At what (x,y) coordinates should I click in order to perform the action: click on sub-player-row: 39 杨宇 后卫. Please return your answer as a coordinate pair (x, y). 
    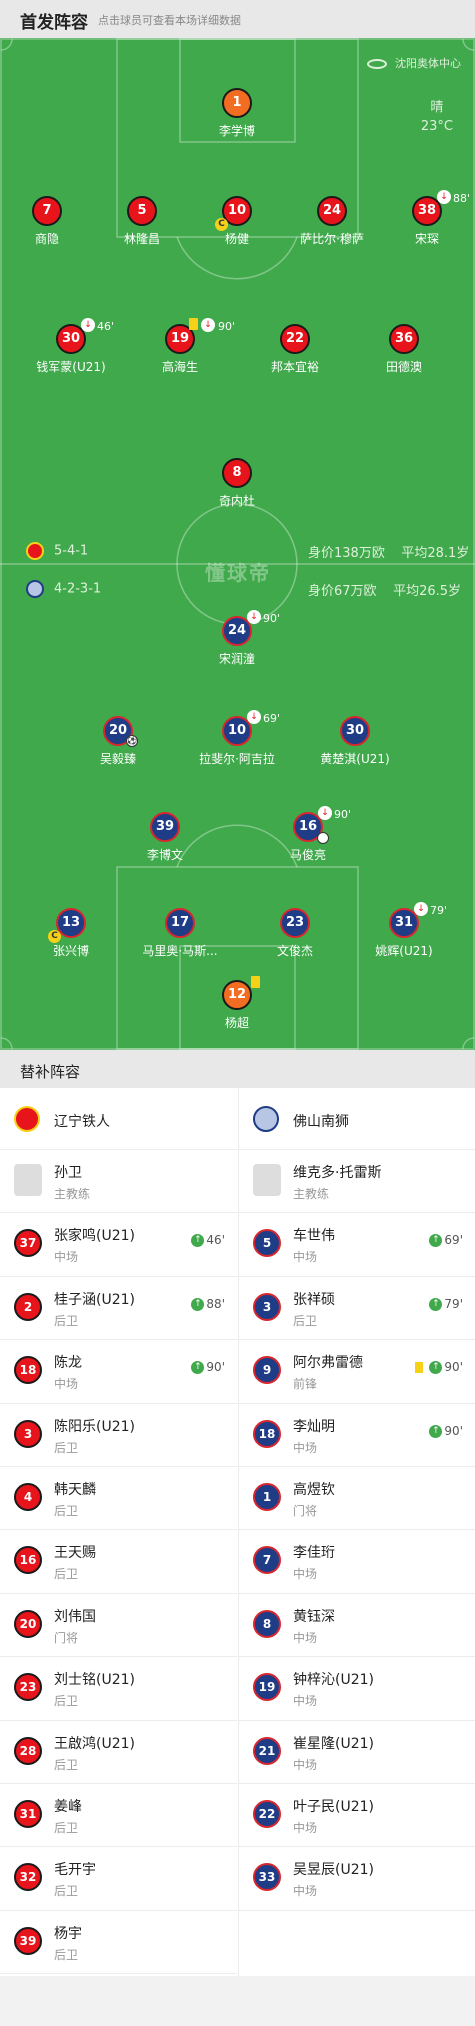
    Looking at the image, I should click on (118, 1943).